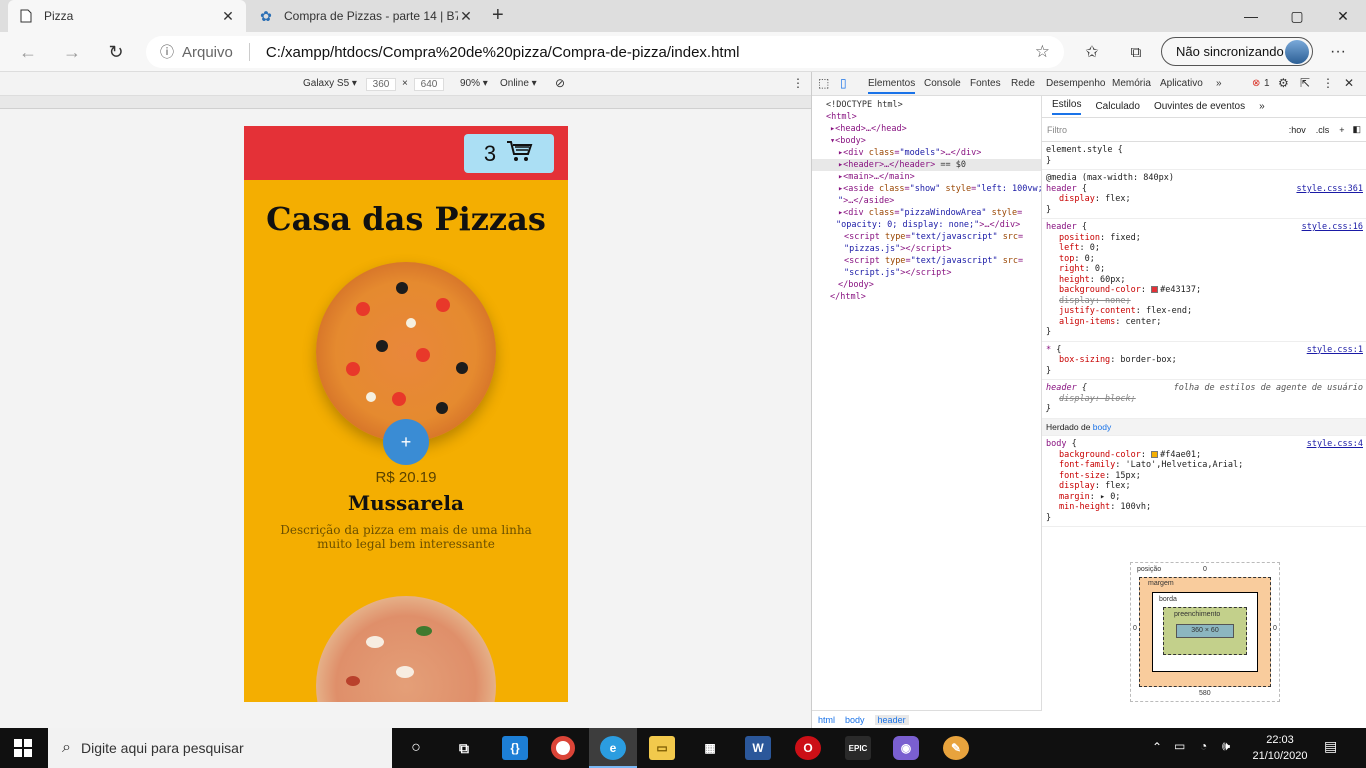 The width and height of the screenshot is (1366, 768). What do you see at coordinates (518, 83) in the screenshot?
I see `network-select: Online ▾` at bounding box center [518, 83].